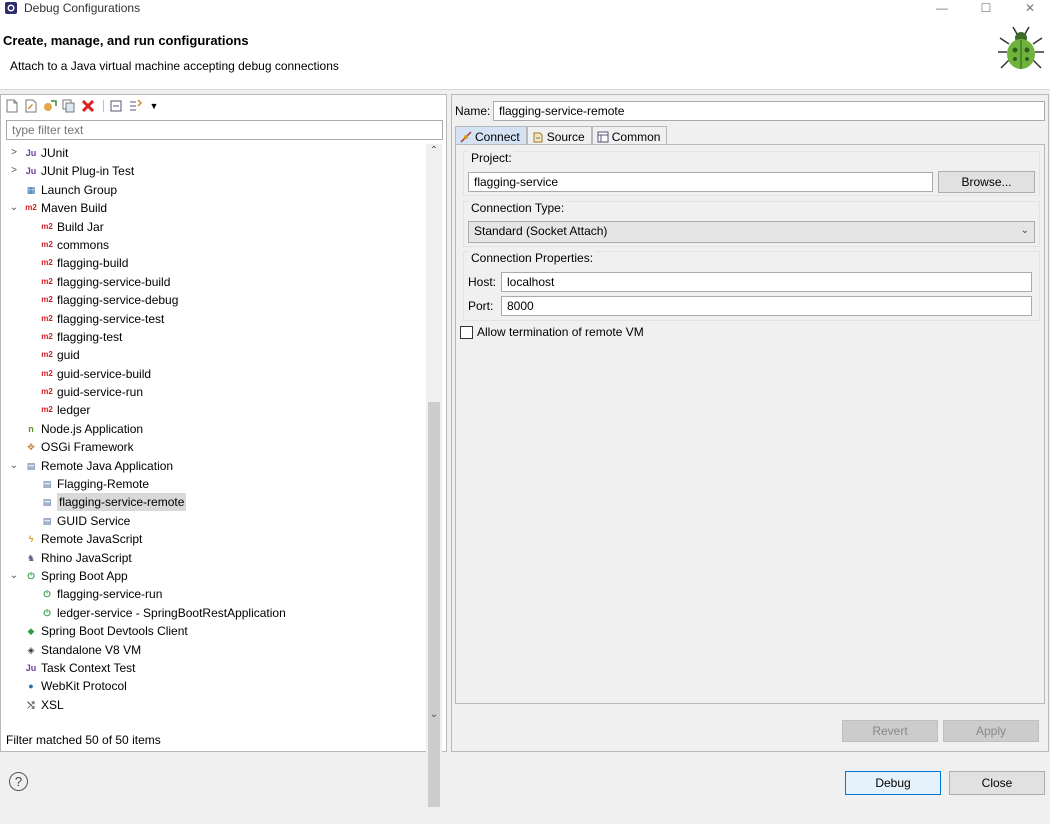 The width and height of the screenshot is (1050, 824). I want to click on tree-item: ⌄ ⏻ Spring Boot App, so click(213, 576).